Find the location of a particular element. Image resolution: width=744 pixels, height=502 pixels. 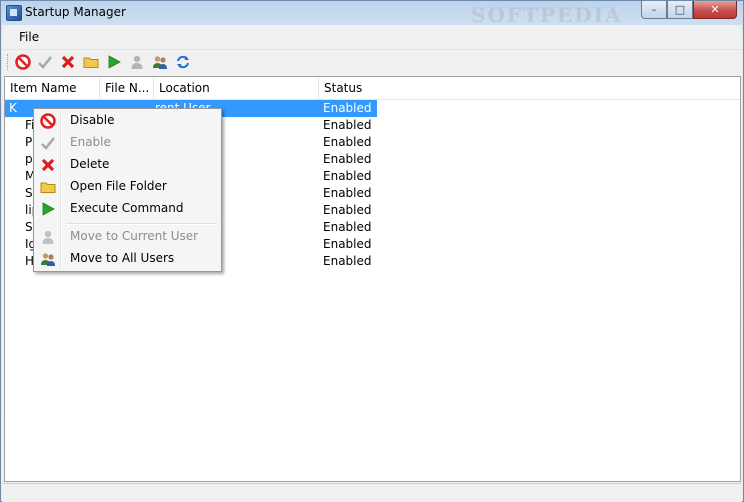

menu-item-move-to-all-users: Move to All Users is located at coordinates (127, 259).